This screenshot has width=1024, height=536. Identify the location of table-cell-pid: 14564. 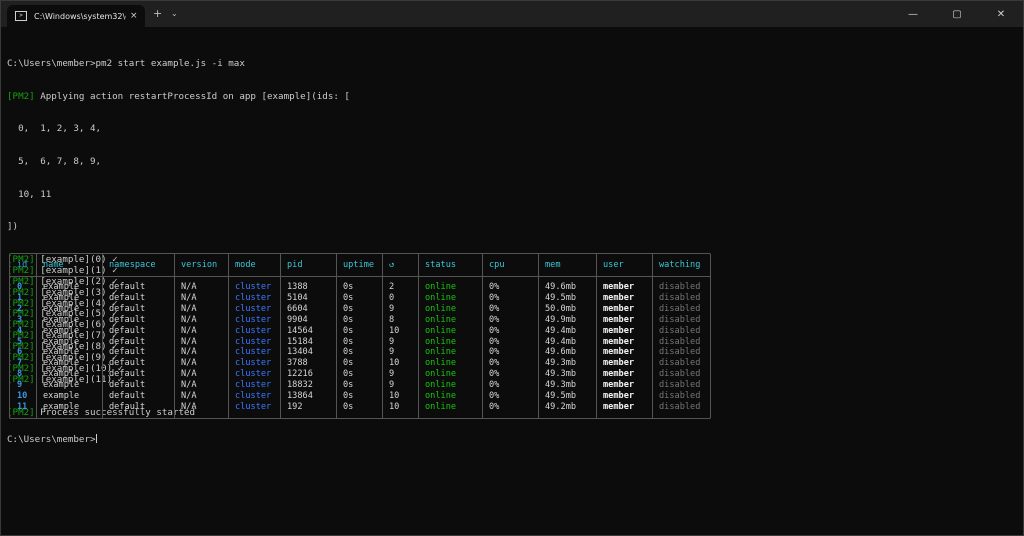
(300, 330).